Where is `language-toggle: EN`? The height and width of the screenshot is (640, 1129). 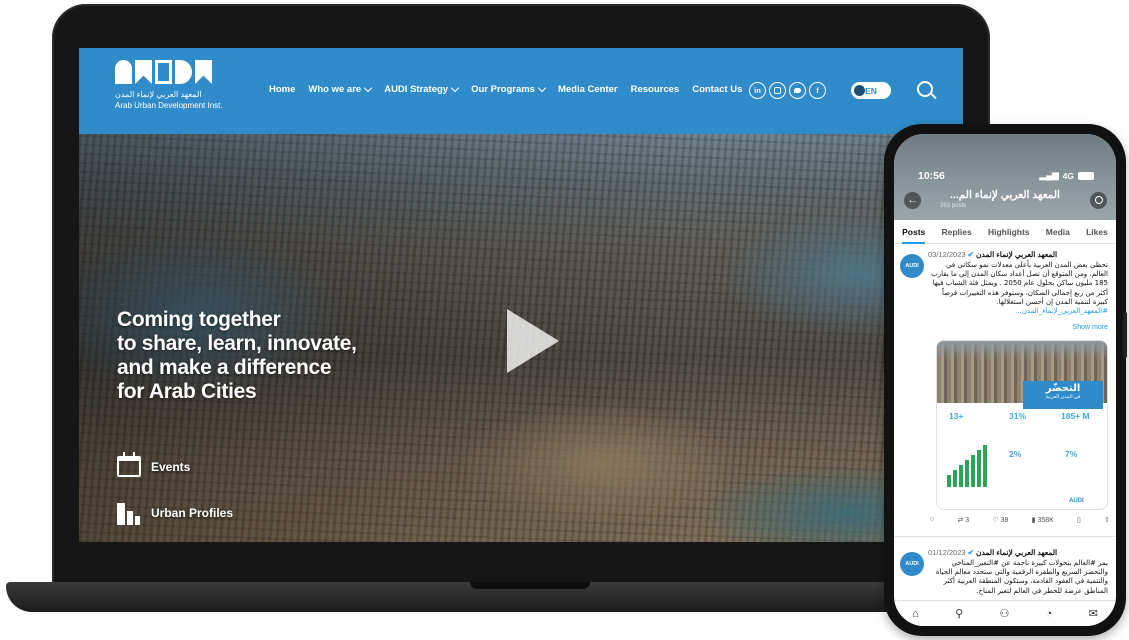
language-toggle: EN is located at coordinates (871, 90).